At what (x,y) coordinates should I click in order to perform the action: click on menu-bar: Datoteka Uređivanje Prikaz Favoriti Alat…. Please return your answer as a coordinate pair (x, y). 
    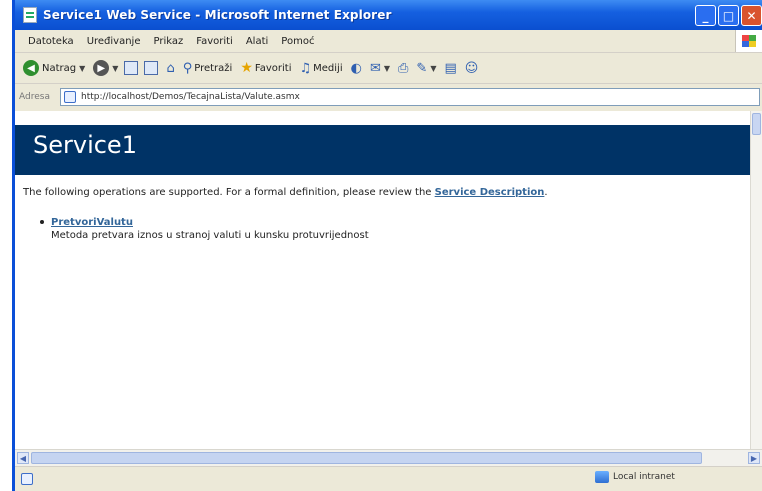
    Looking at the image, I should click on (388, 41).